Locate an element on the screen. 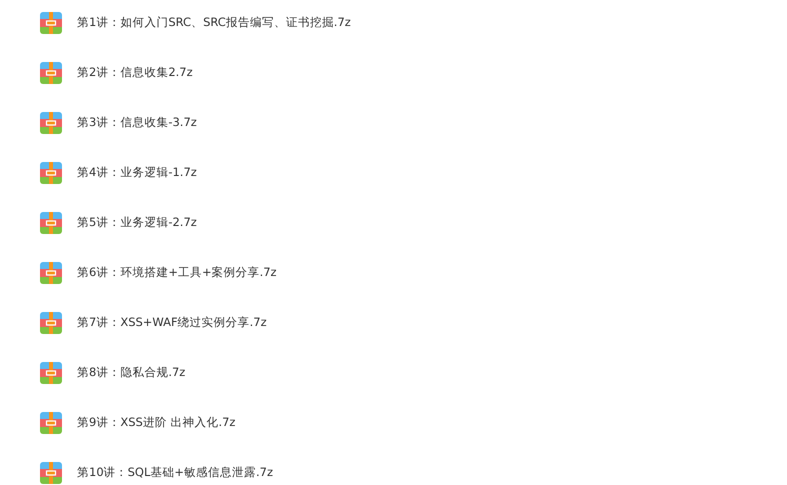  file-name: 第5讲：业务逻辑-2.7z is located at coordinates (137, 223).